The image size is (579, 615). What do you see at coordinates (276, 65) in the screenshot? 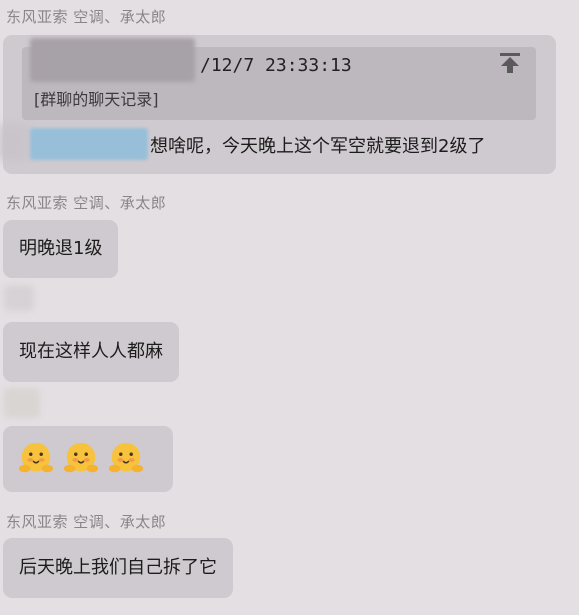
I see `quote-timestamp: /12/7 23:33:13` at bounding box center [276, 65].